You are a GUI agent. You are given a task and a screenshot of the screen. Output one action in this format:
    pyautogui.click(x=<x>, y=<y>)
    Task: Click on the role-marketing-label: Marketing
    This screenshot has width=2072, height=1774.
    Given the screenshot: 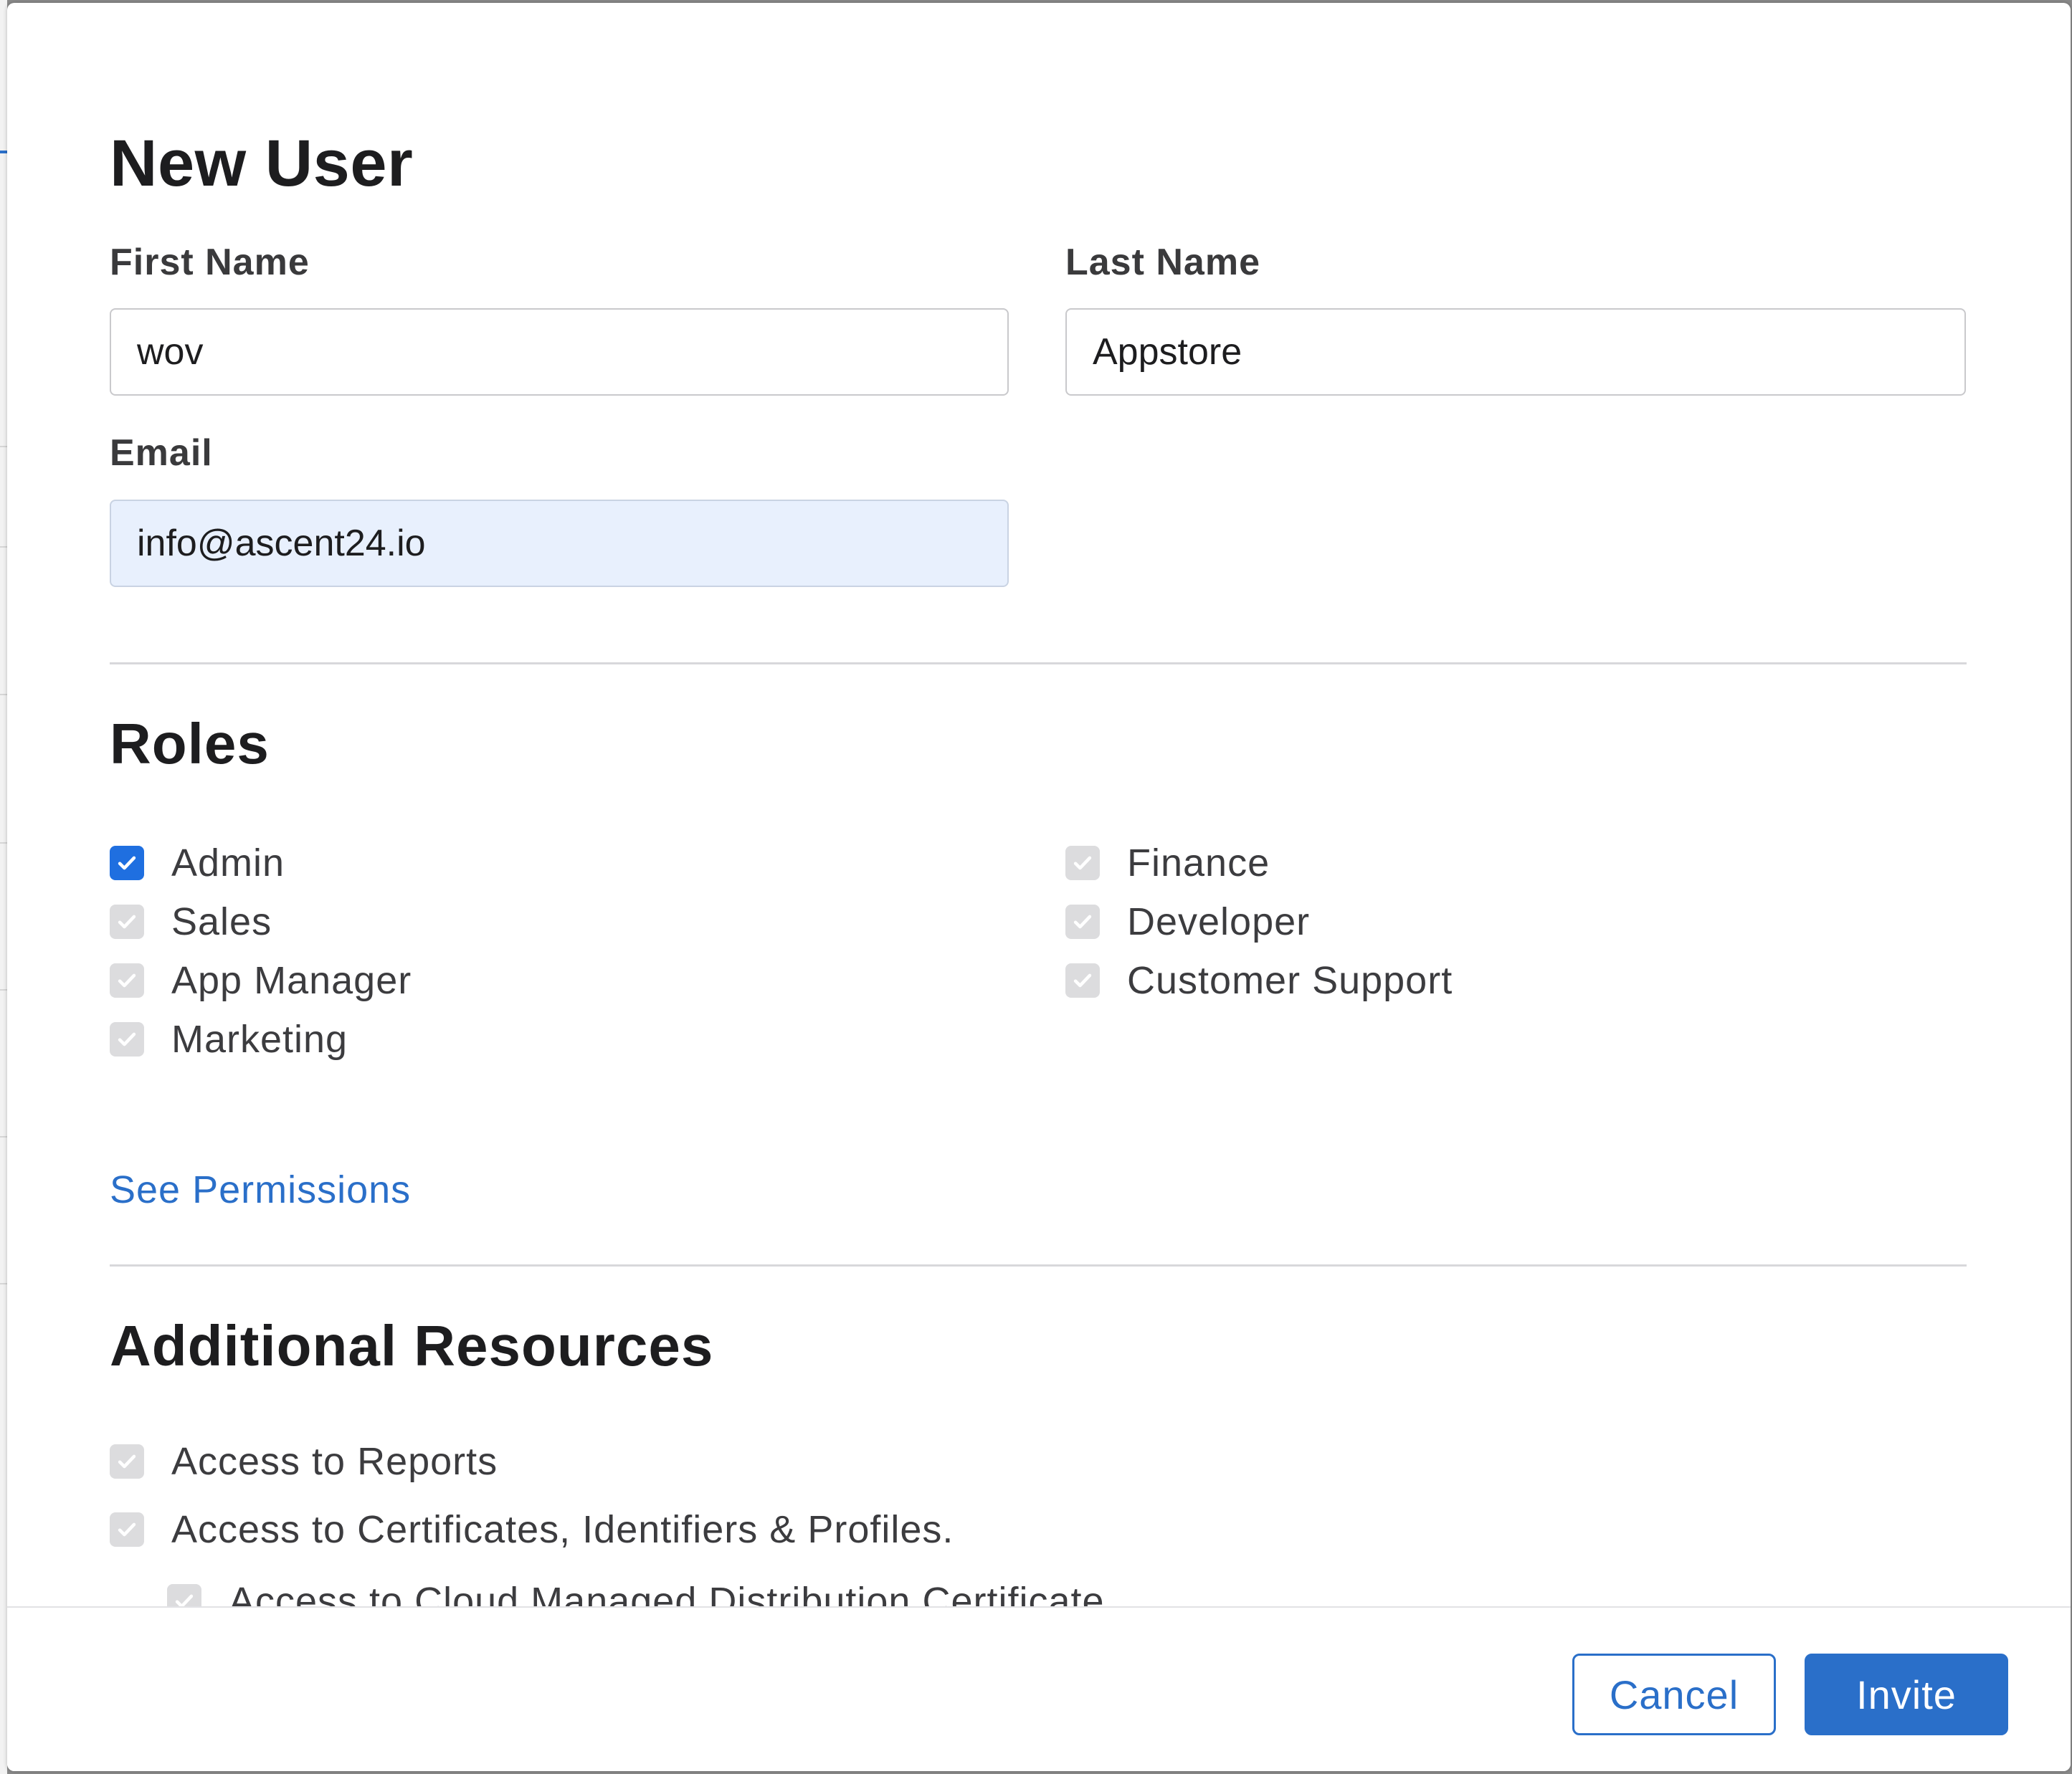 What is the action you would take?
    pyautogui.click(x=259, y=1039)
    